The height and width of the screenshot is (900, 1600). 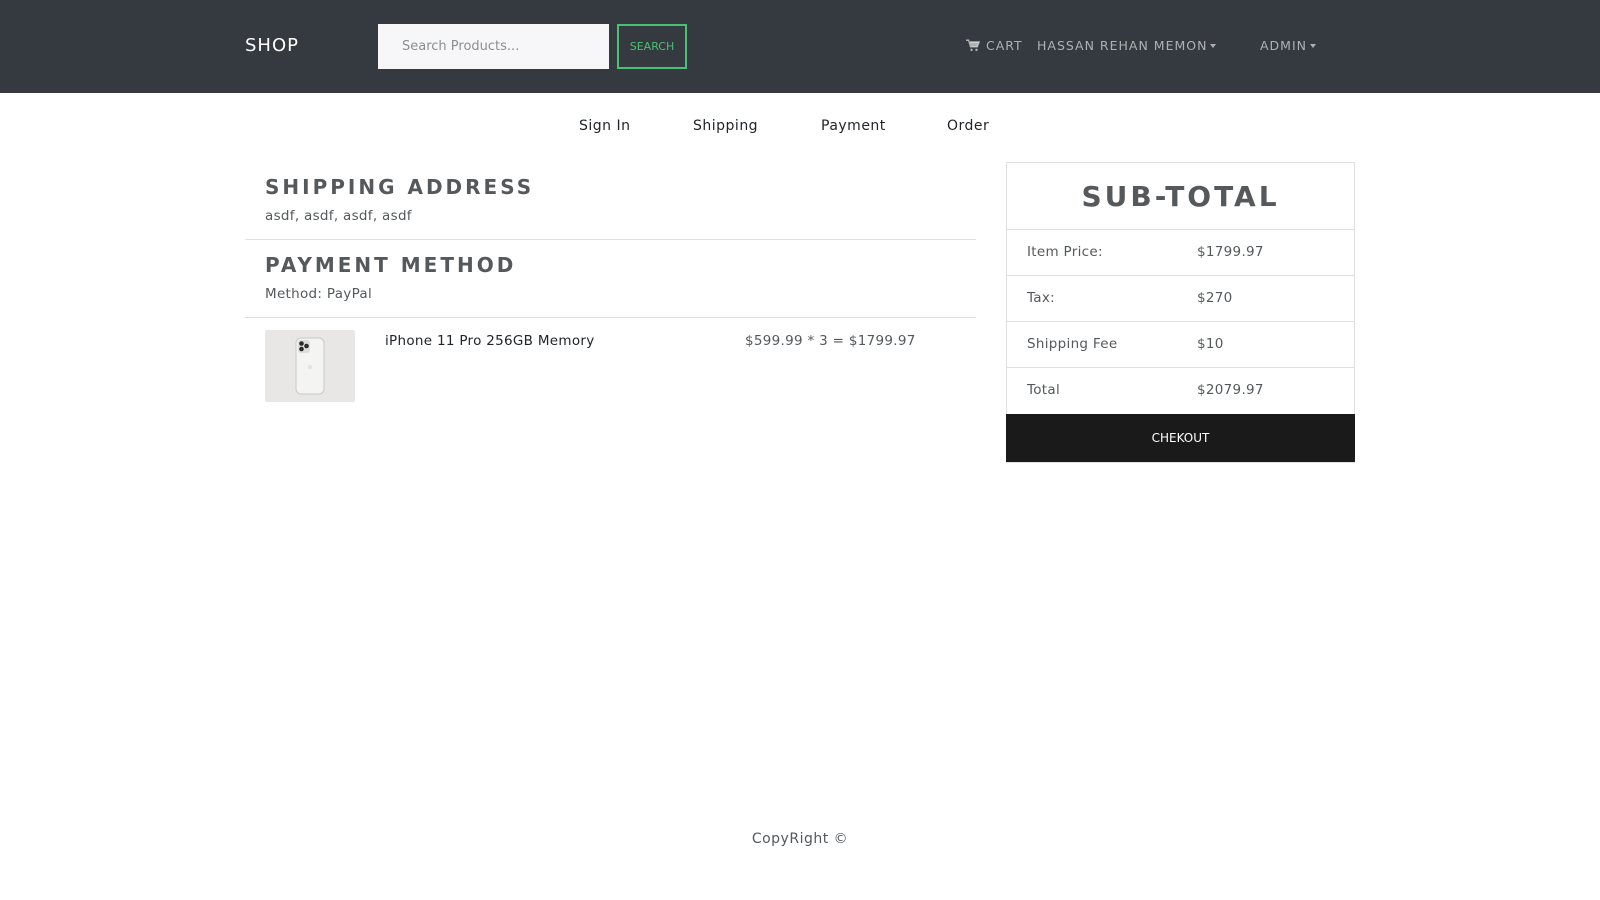 What do you see at coordinates (1044, 390) in the screenshot?
I see `summary-label: Total` at bounding box center [1044, 390].